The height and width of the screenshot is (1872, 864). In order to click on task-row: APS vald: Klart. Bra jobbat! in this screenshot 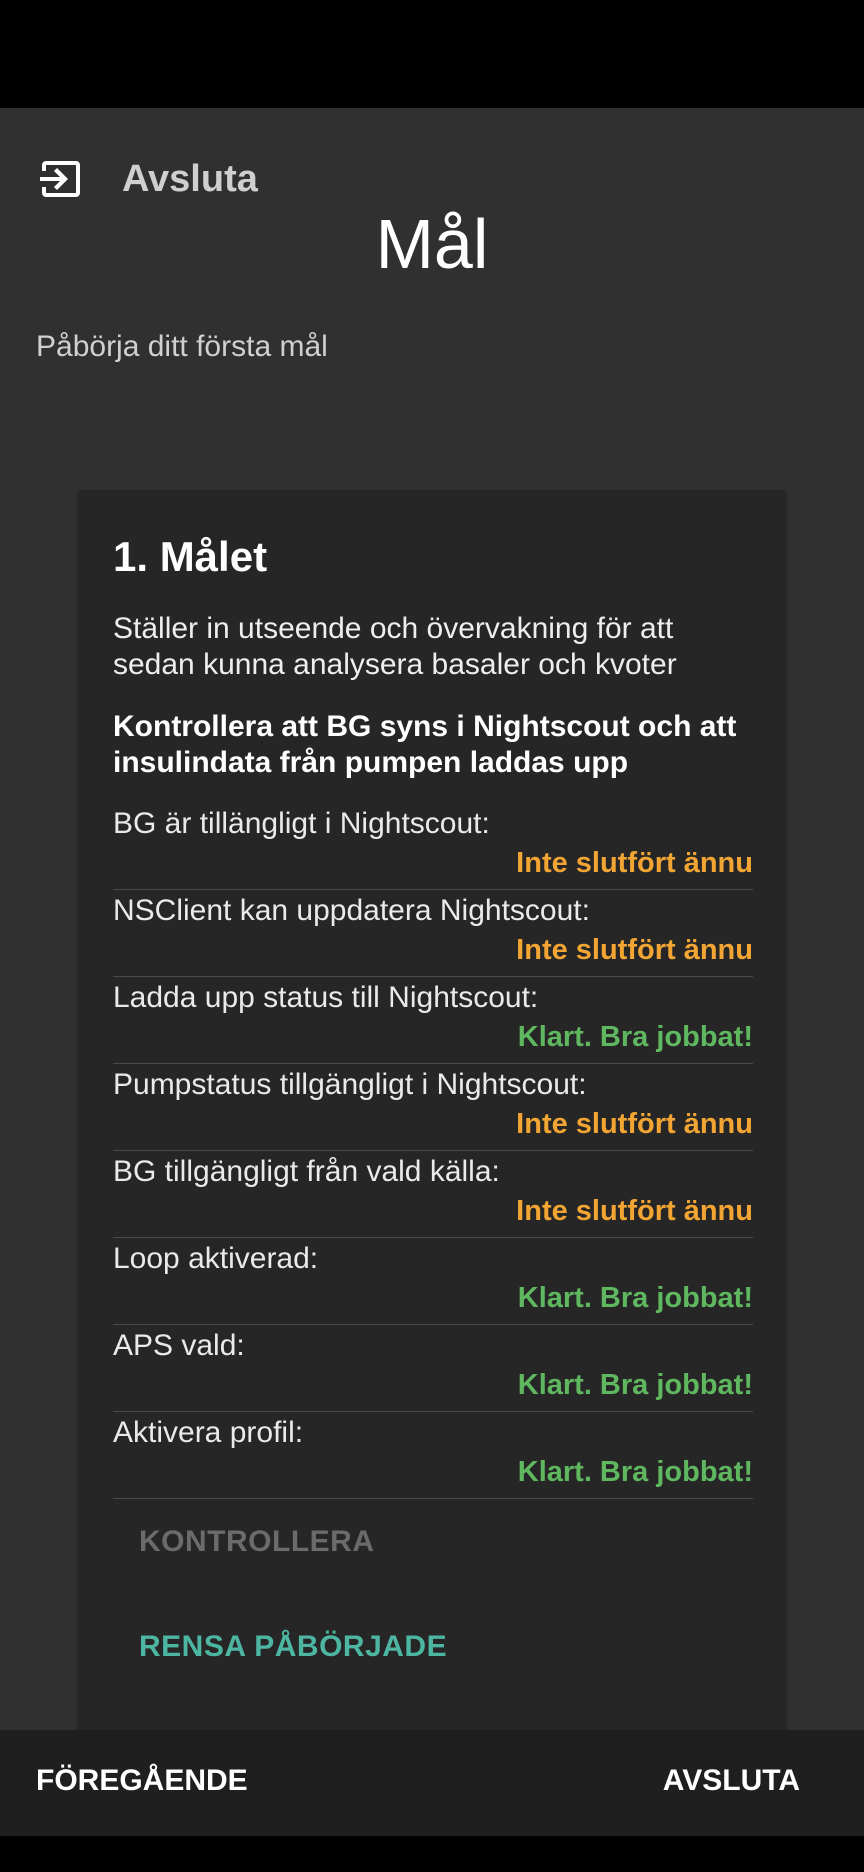, I will do `click(433, 1368)`.